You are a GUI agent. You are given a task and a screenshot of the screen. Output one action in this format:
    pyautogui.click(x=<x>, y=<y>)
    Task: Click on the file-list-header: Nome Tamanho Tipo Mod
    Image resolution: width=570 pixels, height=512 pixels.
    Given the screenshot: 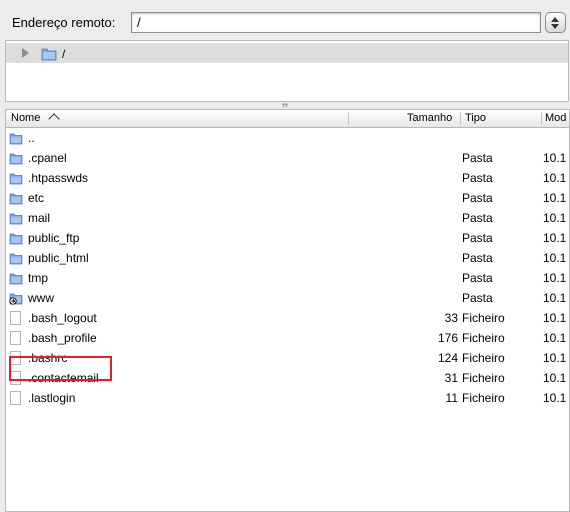 What is the action you would take?
    pyautogui.click(x=287, y=119)
    